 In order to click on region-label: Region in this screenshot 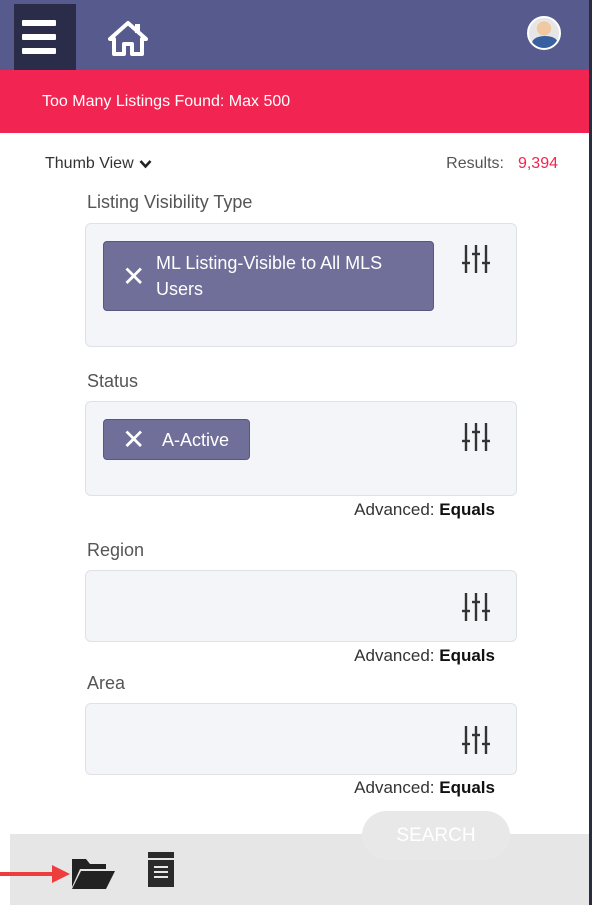, I will do `click(116, 550)`.